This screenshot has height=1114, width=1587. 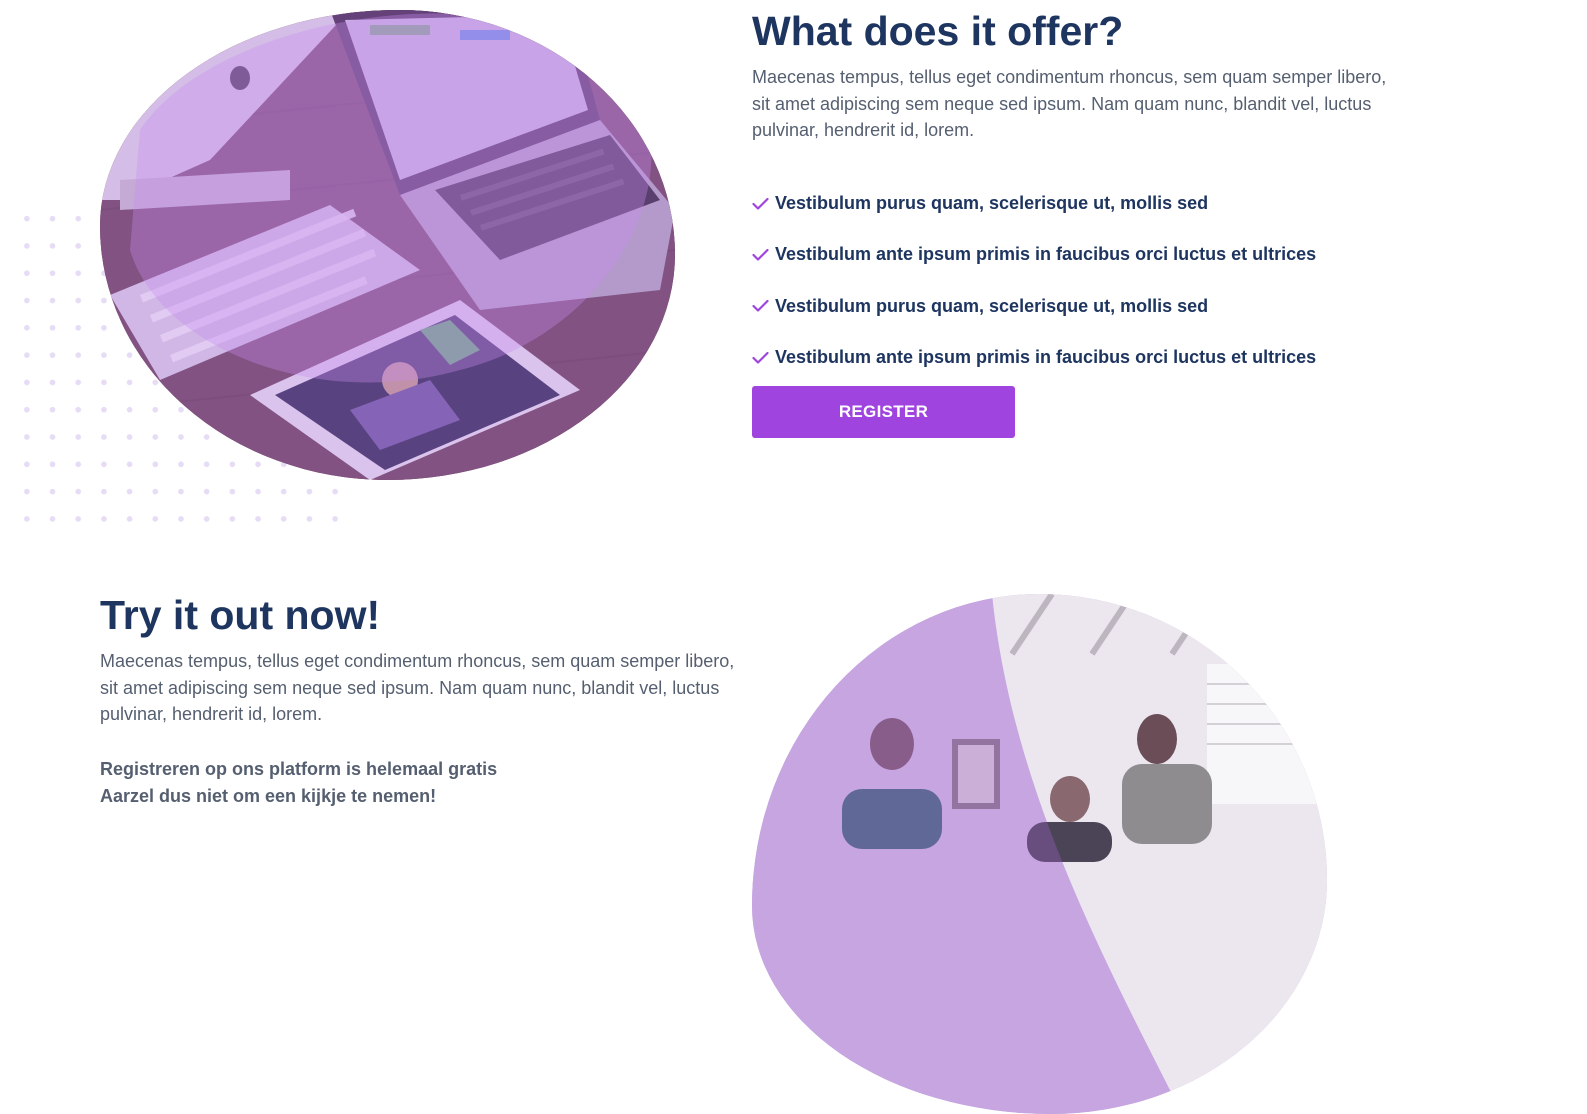 What do you see at coordinates (883, 412) in the screenshot?
I see `register-button: REGISTER` at bounding box center [883, 412].